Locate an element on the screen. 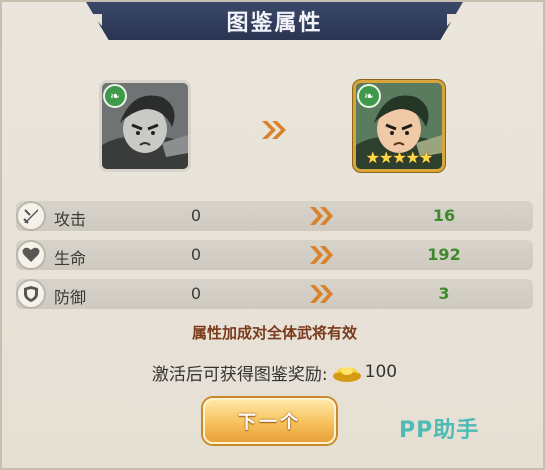  stat-value-after: 3 is located at coordinates (444, 293).